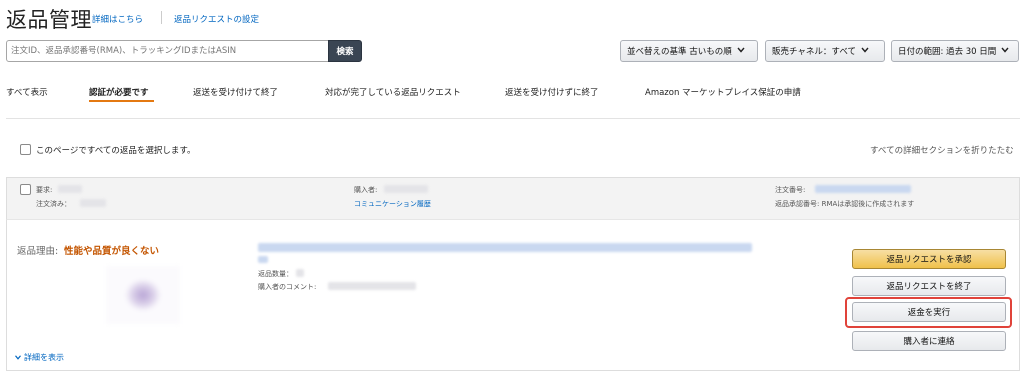  Describe the element at coordinates (235, 92) in the screenshot. I see `tab-closed-with-return: 返送を受け付けて終了` at that location.